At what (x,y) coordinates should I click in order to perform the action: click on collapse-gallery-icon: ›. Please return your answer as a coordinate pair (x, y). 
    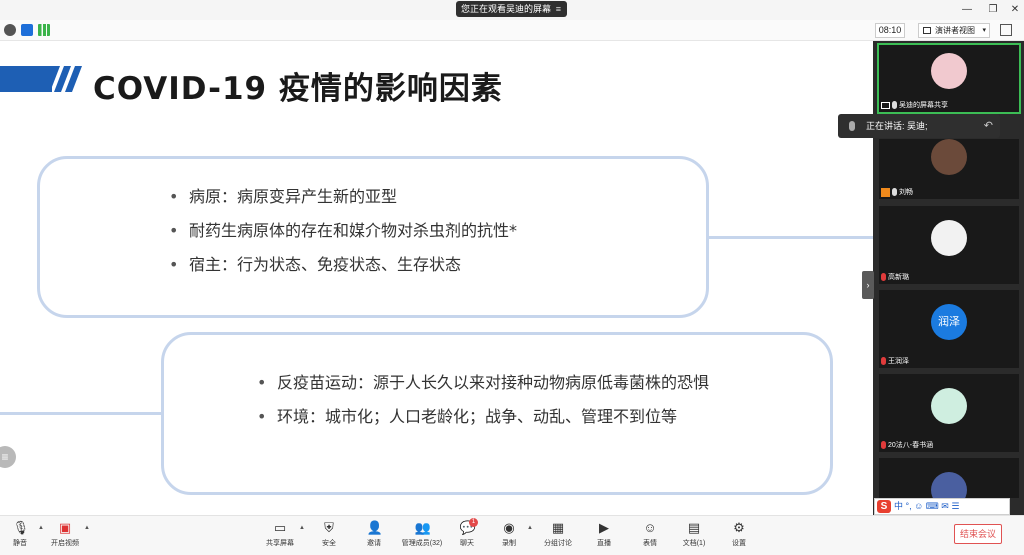
    Looking at the image, I should click on (868, 285).